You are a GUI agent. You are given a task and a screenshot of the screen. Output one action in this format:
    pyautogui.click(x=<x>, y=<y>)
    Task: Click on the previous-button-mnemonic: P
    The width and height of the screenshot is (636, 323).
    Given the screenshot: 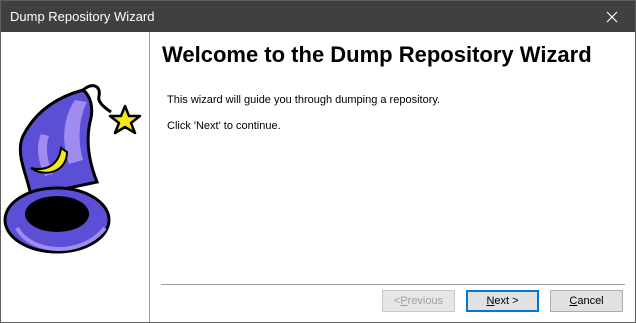 What is the action you would take?
    pyautogui.click(x=404, y=301)
    